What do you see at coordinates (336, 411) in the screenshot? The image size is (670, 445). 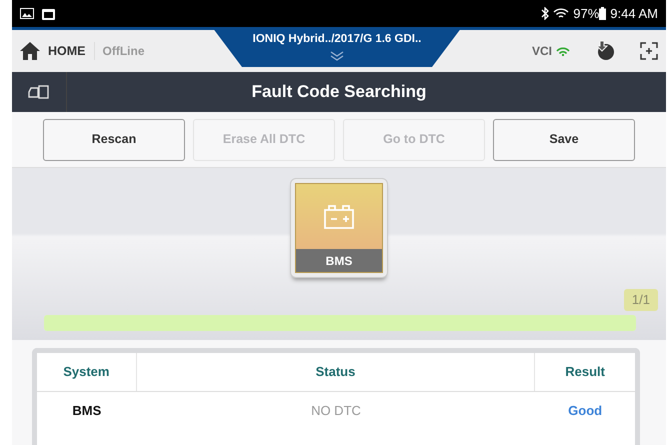 I see `table-cell-text: NO DTC` at bounding box center [336, 411].